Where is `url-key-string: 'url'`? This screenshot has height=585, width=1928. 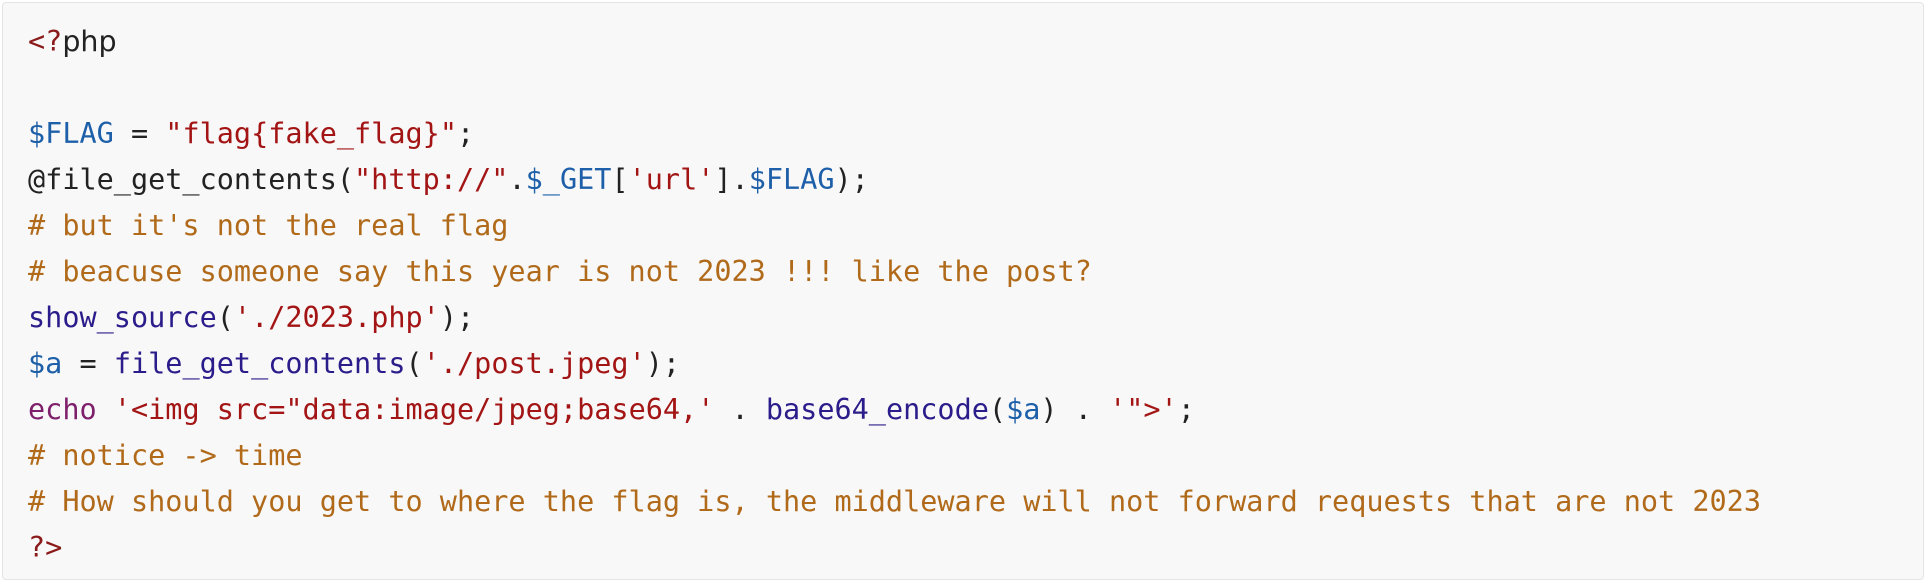 url-key-string: 'url' is located at coordinates (671, 179).